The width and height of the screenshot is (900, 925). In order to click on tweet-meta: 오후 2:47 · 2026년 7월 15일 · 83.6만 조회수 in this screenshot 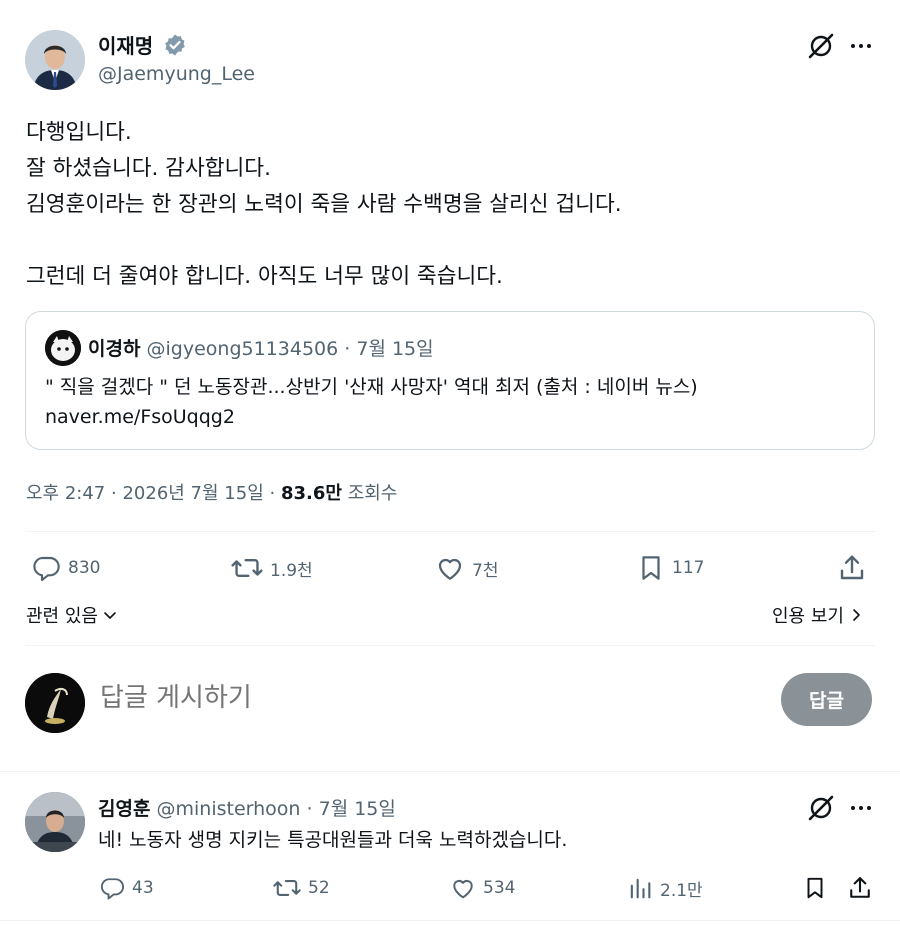, I will do `click(211, 492)`.